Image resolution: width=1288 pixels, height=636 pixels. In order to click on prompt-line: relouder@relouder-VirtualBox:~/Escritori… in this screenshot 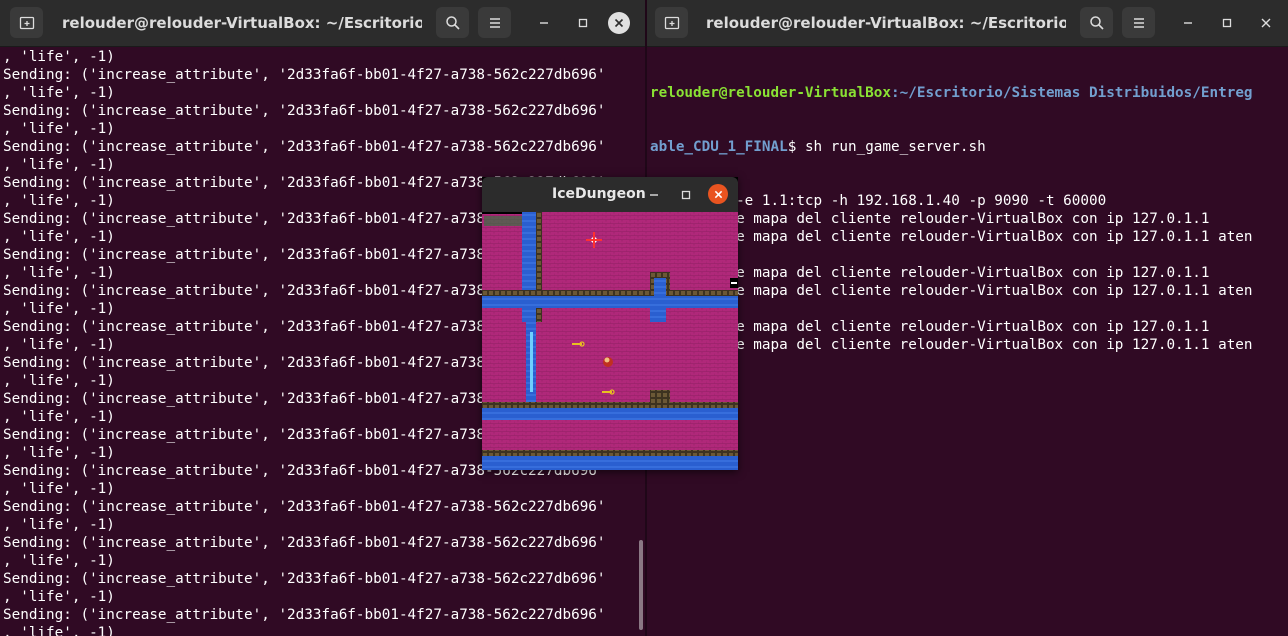, I will do `click(969, 93)`.